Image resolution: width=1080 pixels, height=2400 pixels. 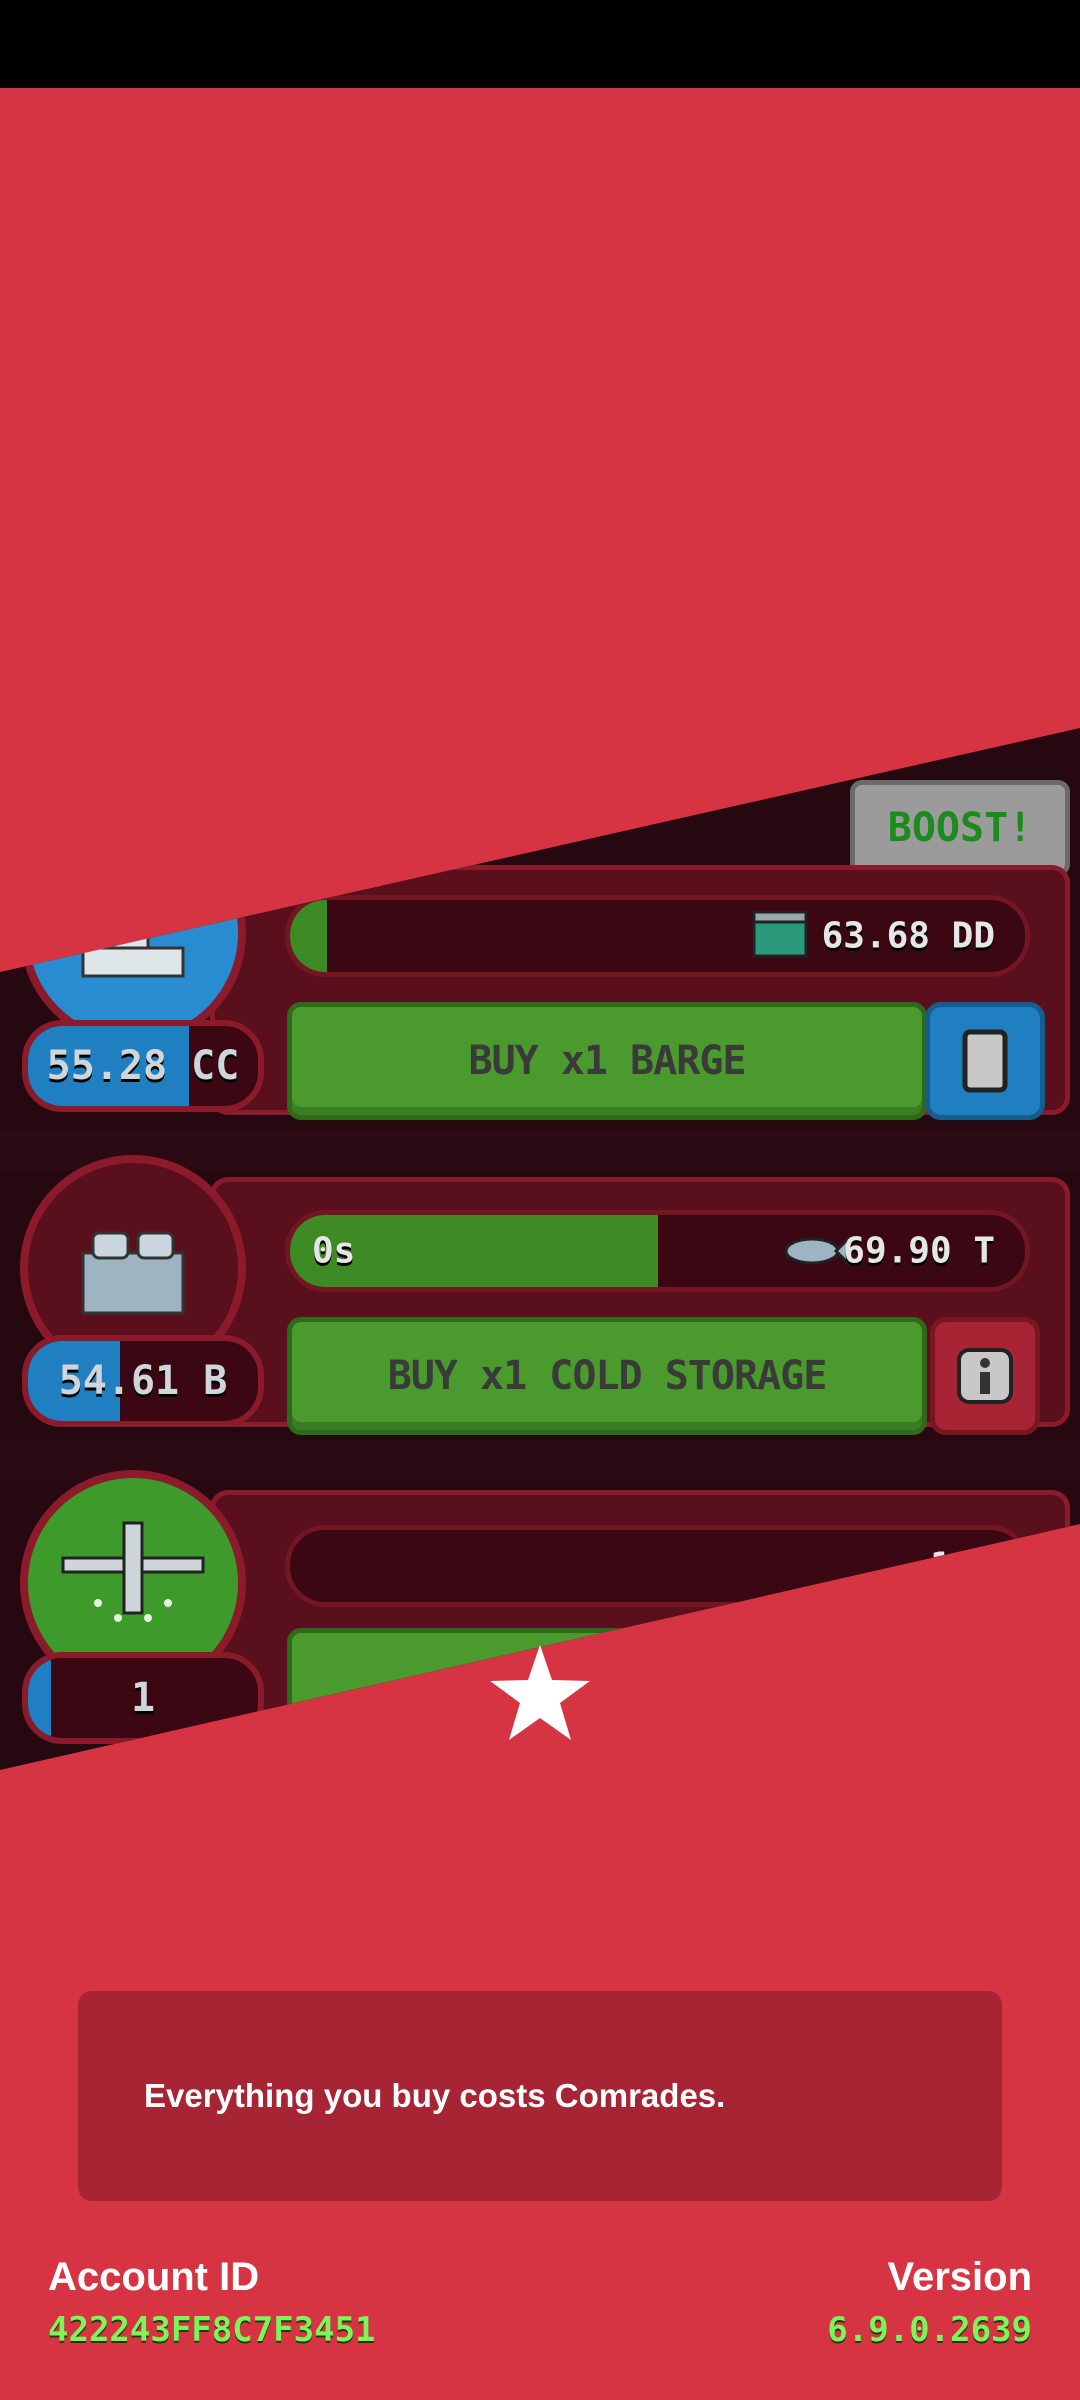 I want to click on buy-crop-duster-label: BU, so click(x=607, y=1687).